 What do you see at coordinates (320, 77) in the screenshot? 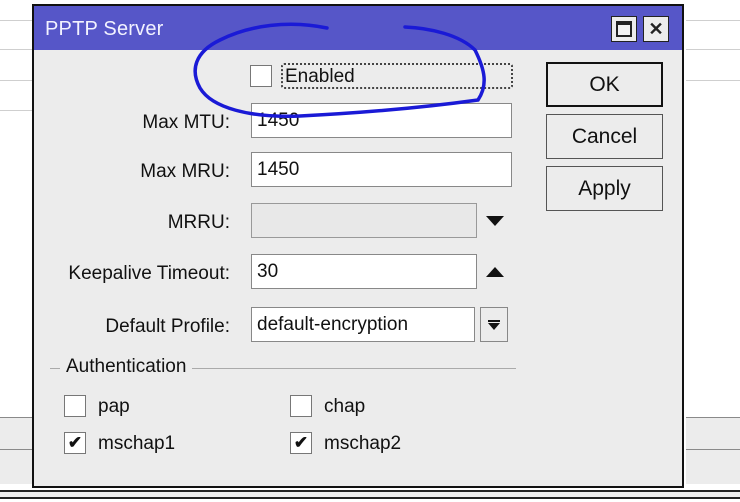
I see `enabled-label: Enabled` at bounding box center [320, 77].